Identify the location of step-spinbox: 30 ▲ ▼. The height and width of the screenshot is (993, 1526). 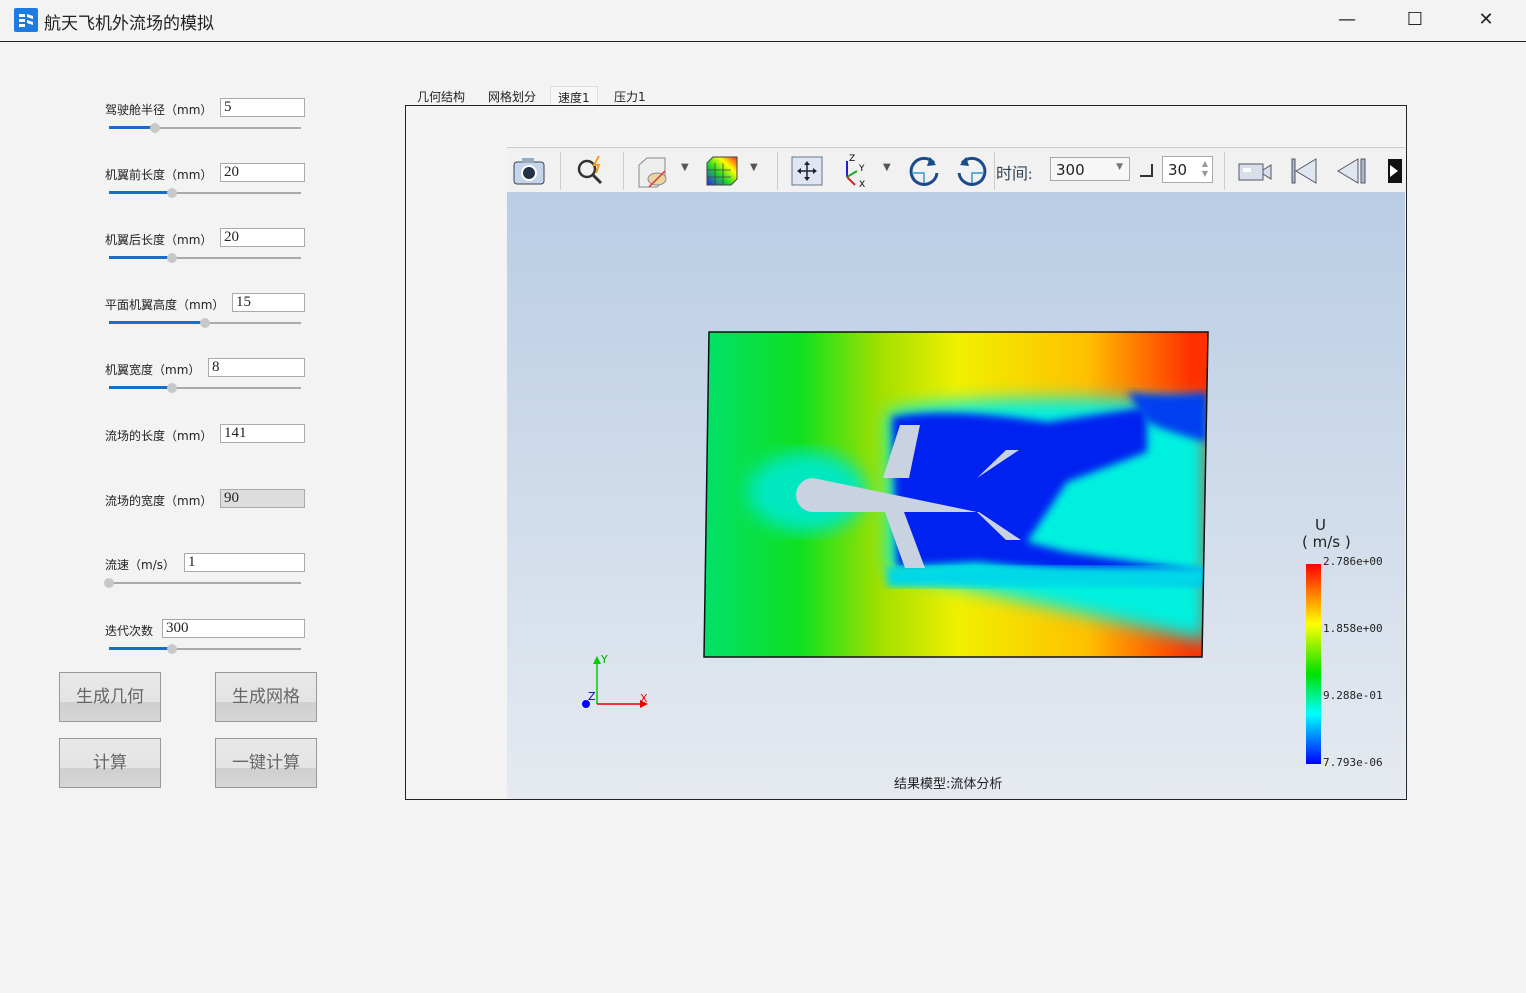
(1187, 169).